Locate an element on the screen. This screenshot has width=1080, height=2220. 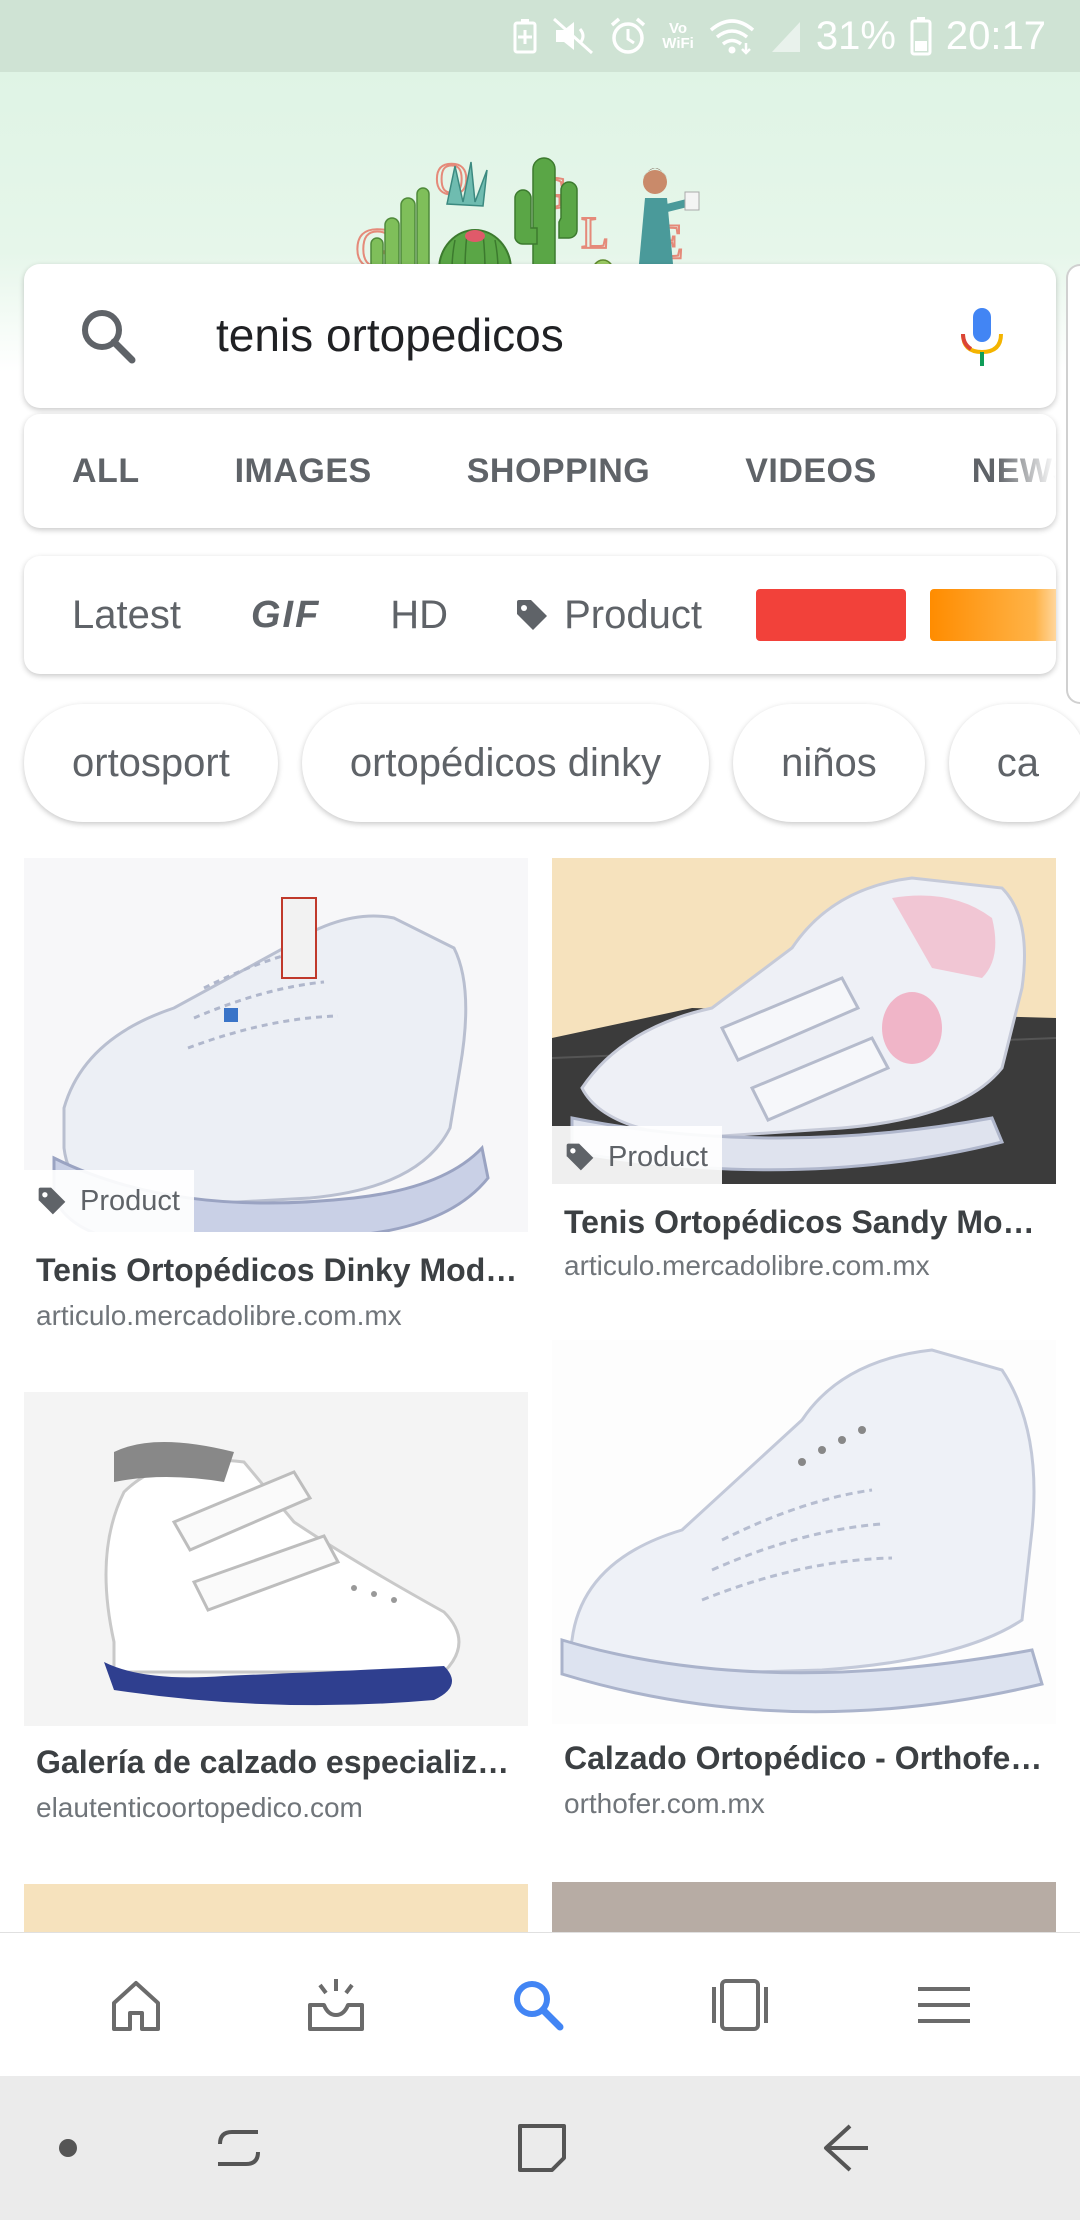
back-icon is located at coordinates (844, 2148).